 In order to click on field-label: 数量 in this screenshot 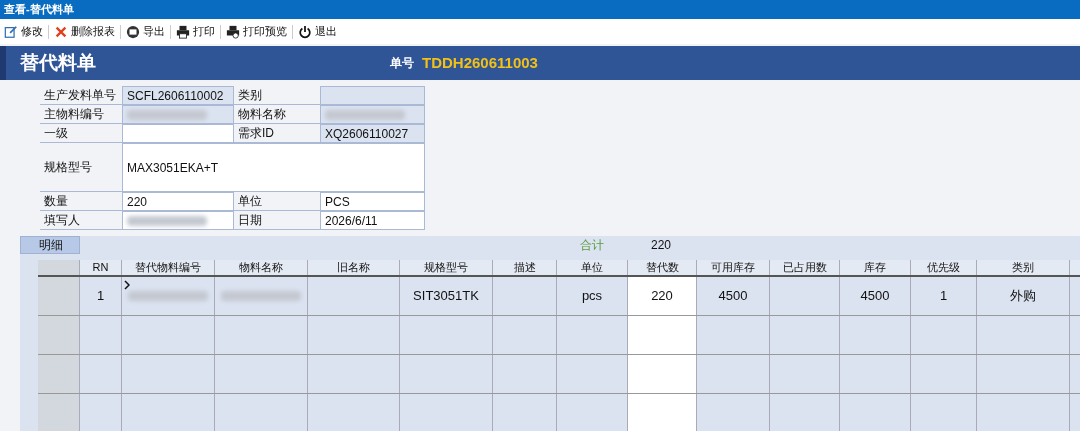, I will do `click(56, 201)`.